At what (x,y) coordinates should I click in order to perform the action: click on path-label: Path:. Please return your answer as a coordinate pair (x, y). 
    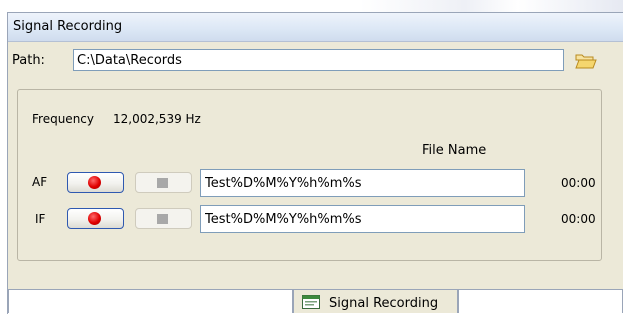
    Looking at the image, I should click on (28, 60).